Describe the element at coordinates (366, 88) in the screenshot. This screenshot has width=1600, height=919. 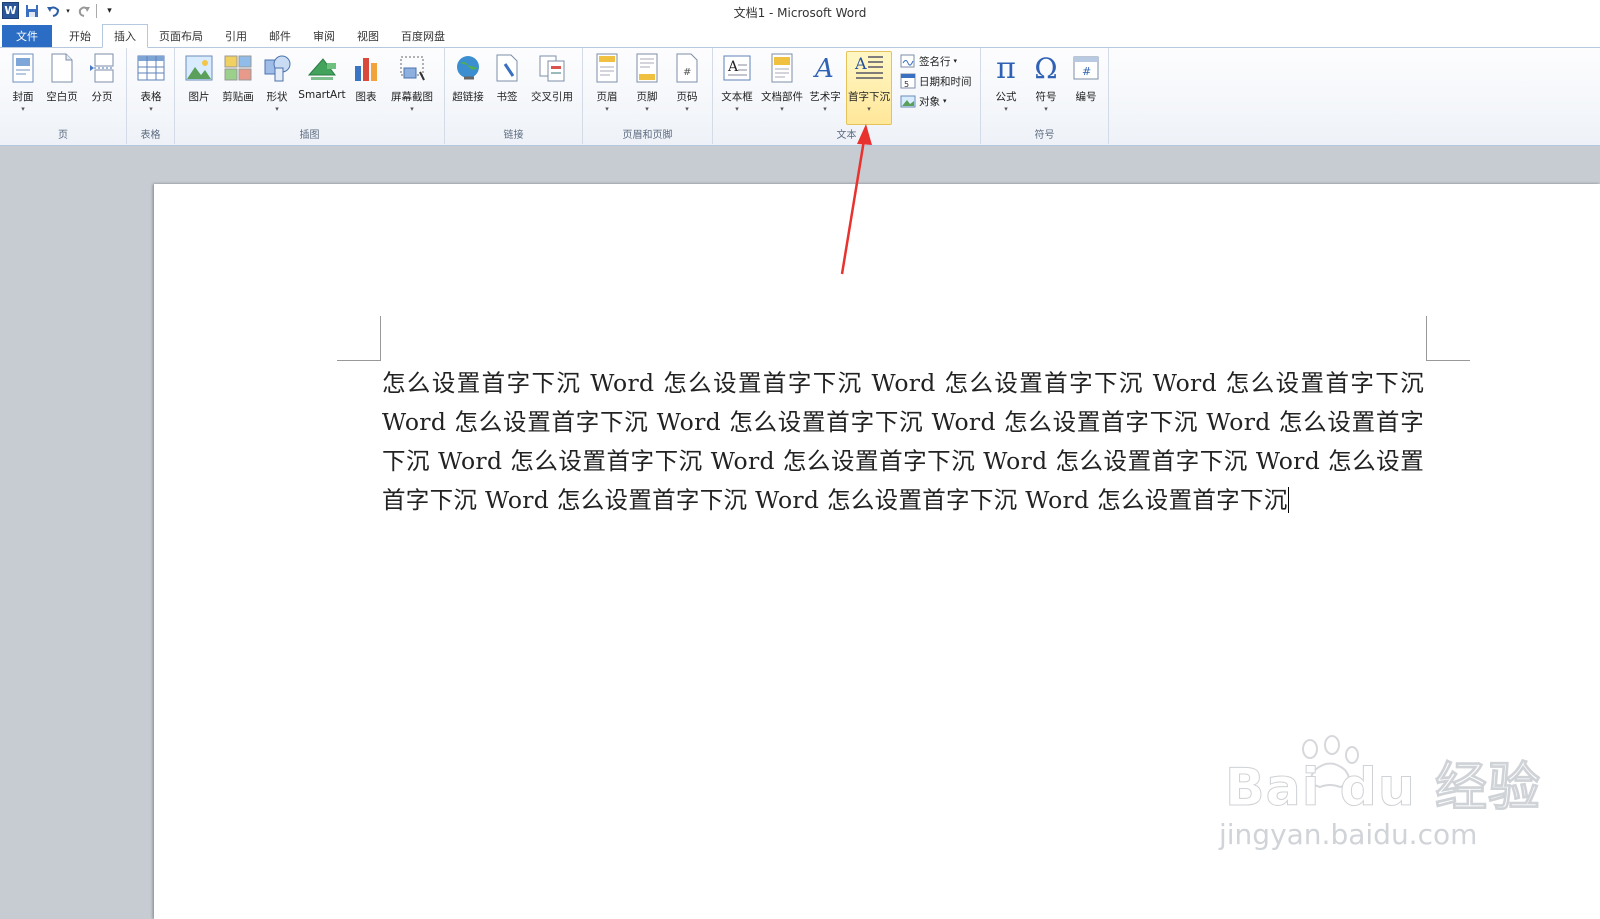
I see `chart-button: 图表` at that location.